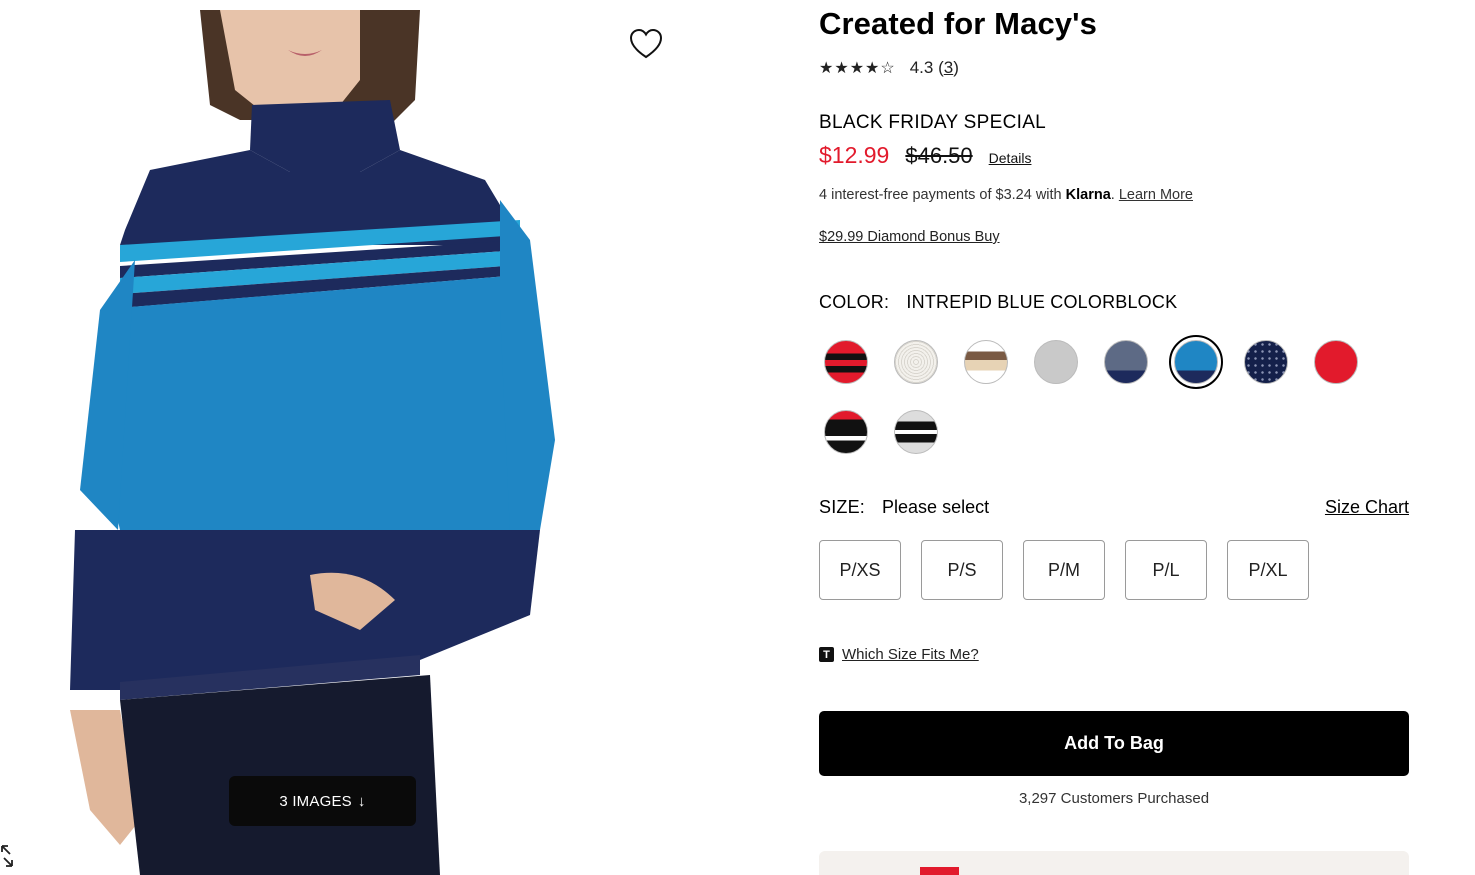 The width and height of the screenshot is (1475, 875). What do you see at coordinates (1114, 863) in the screenshot?
I see `promo-card` at bounding box center [1114, 863].